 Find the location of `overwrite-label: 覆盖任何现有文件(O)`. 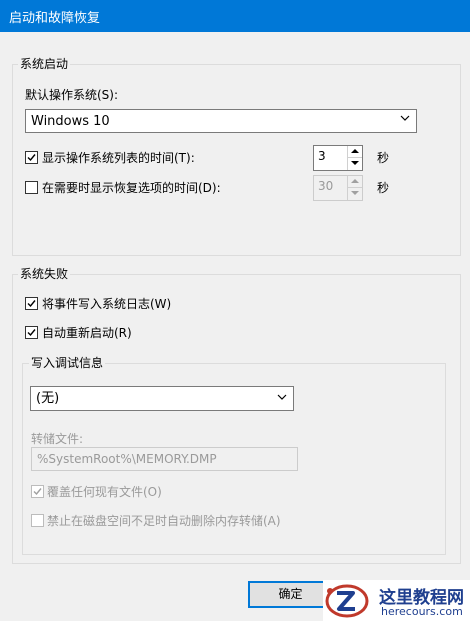

overwrite-label: 覆盖任何现有文件(O) is located at coordinates (104, 492).